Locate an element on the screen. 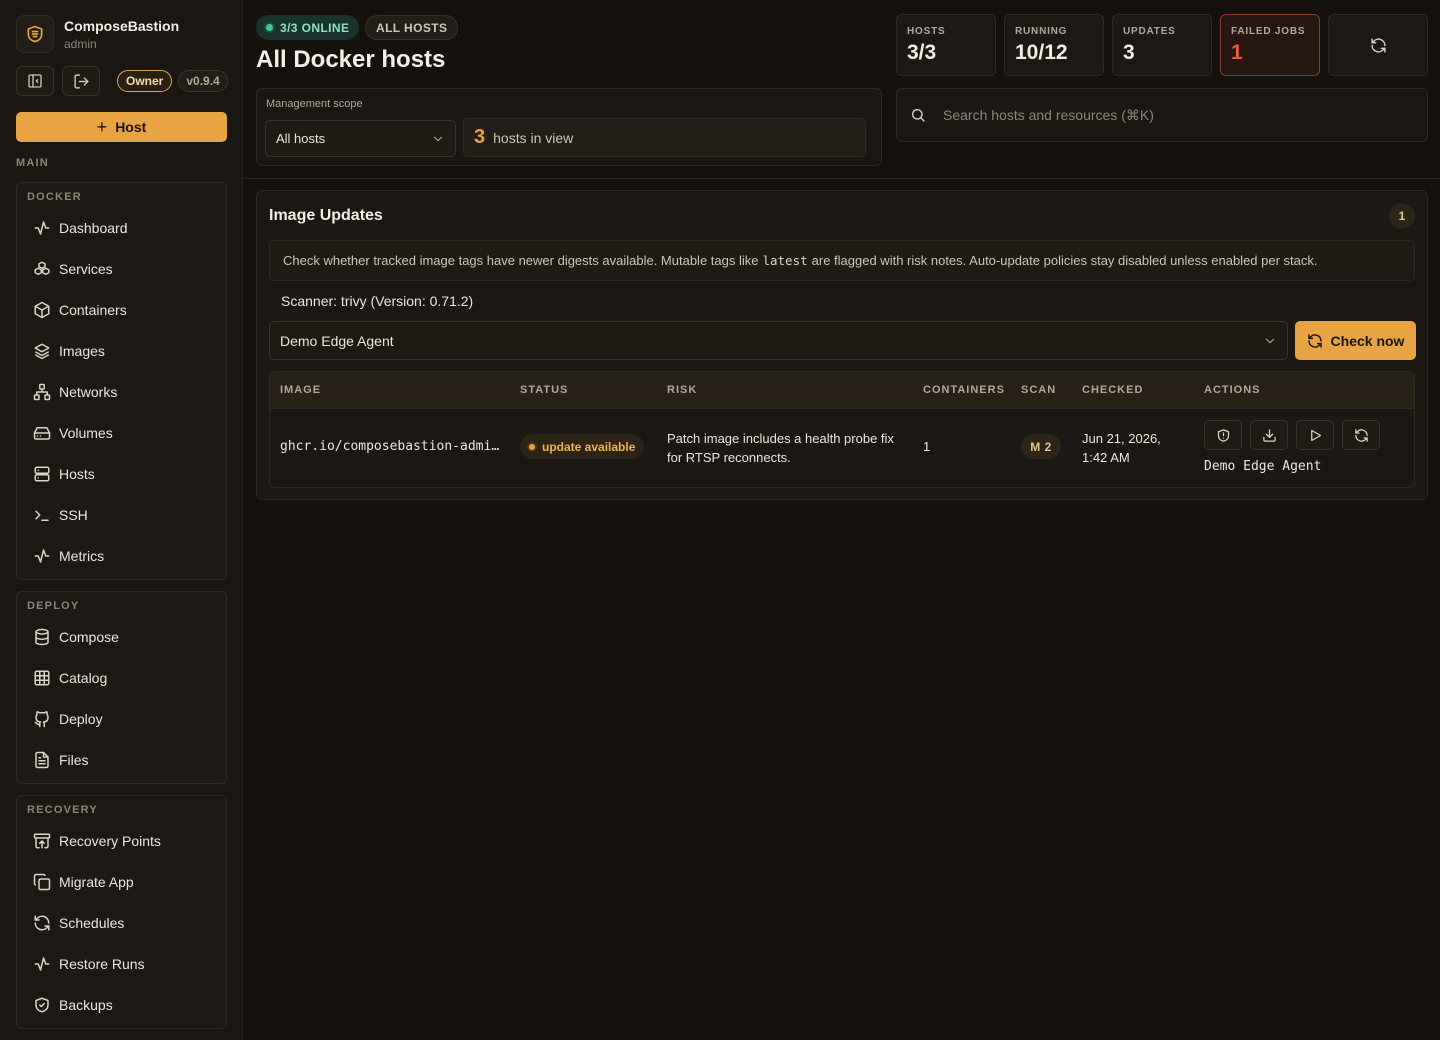 The height and width of the screenshot is (1040, 1440). collapse-sidebar-button is located at coordinates (35, 81).